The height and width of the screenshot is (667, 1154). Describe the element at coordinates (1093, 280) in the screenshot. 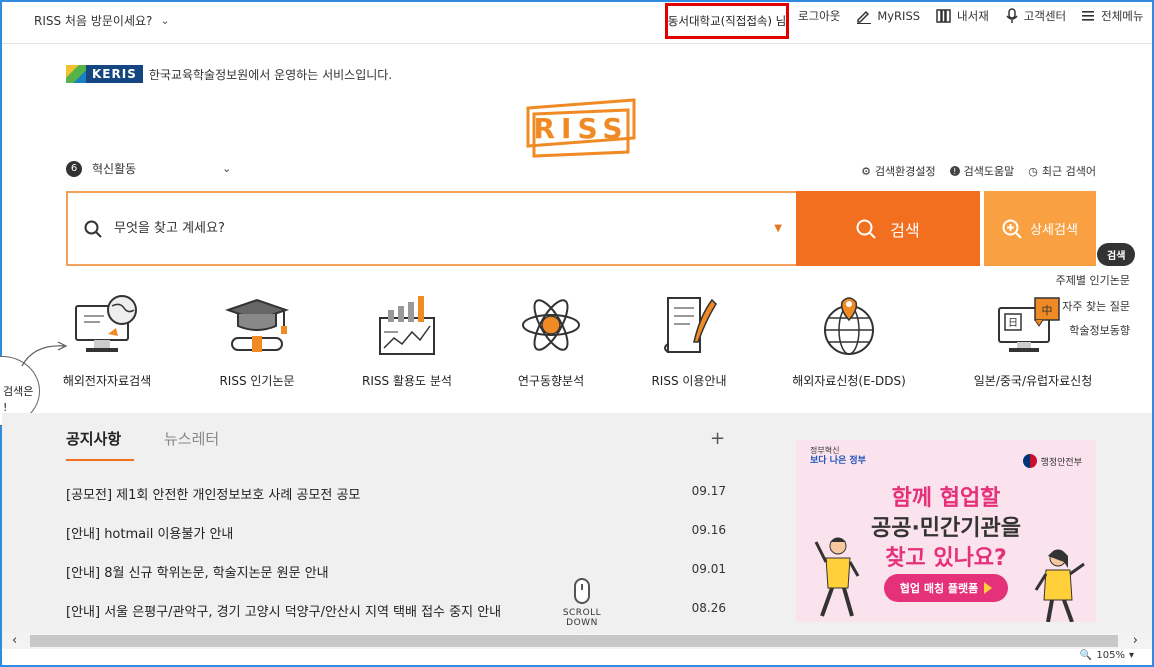

I see `side-link-popular-papers: 주제별 인기논문` at that location.